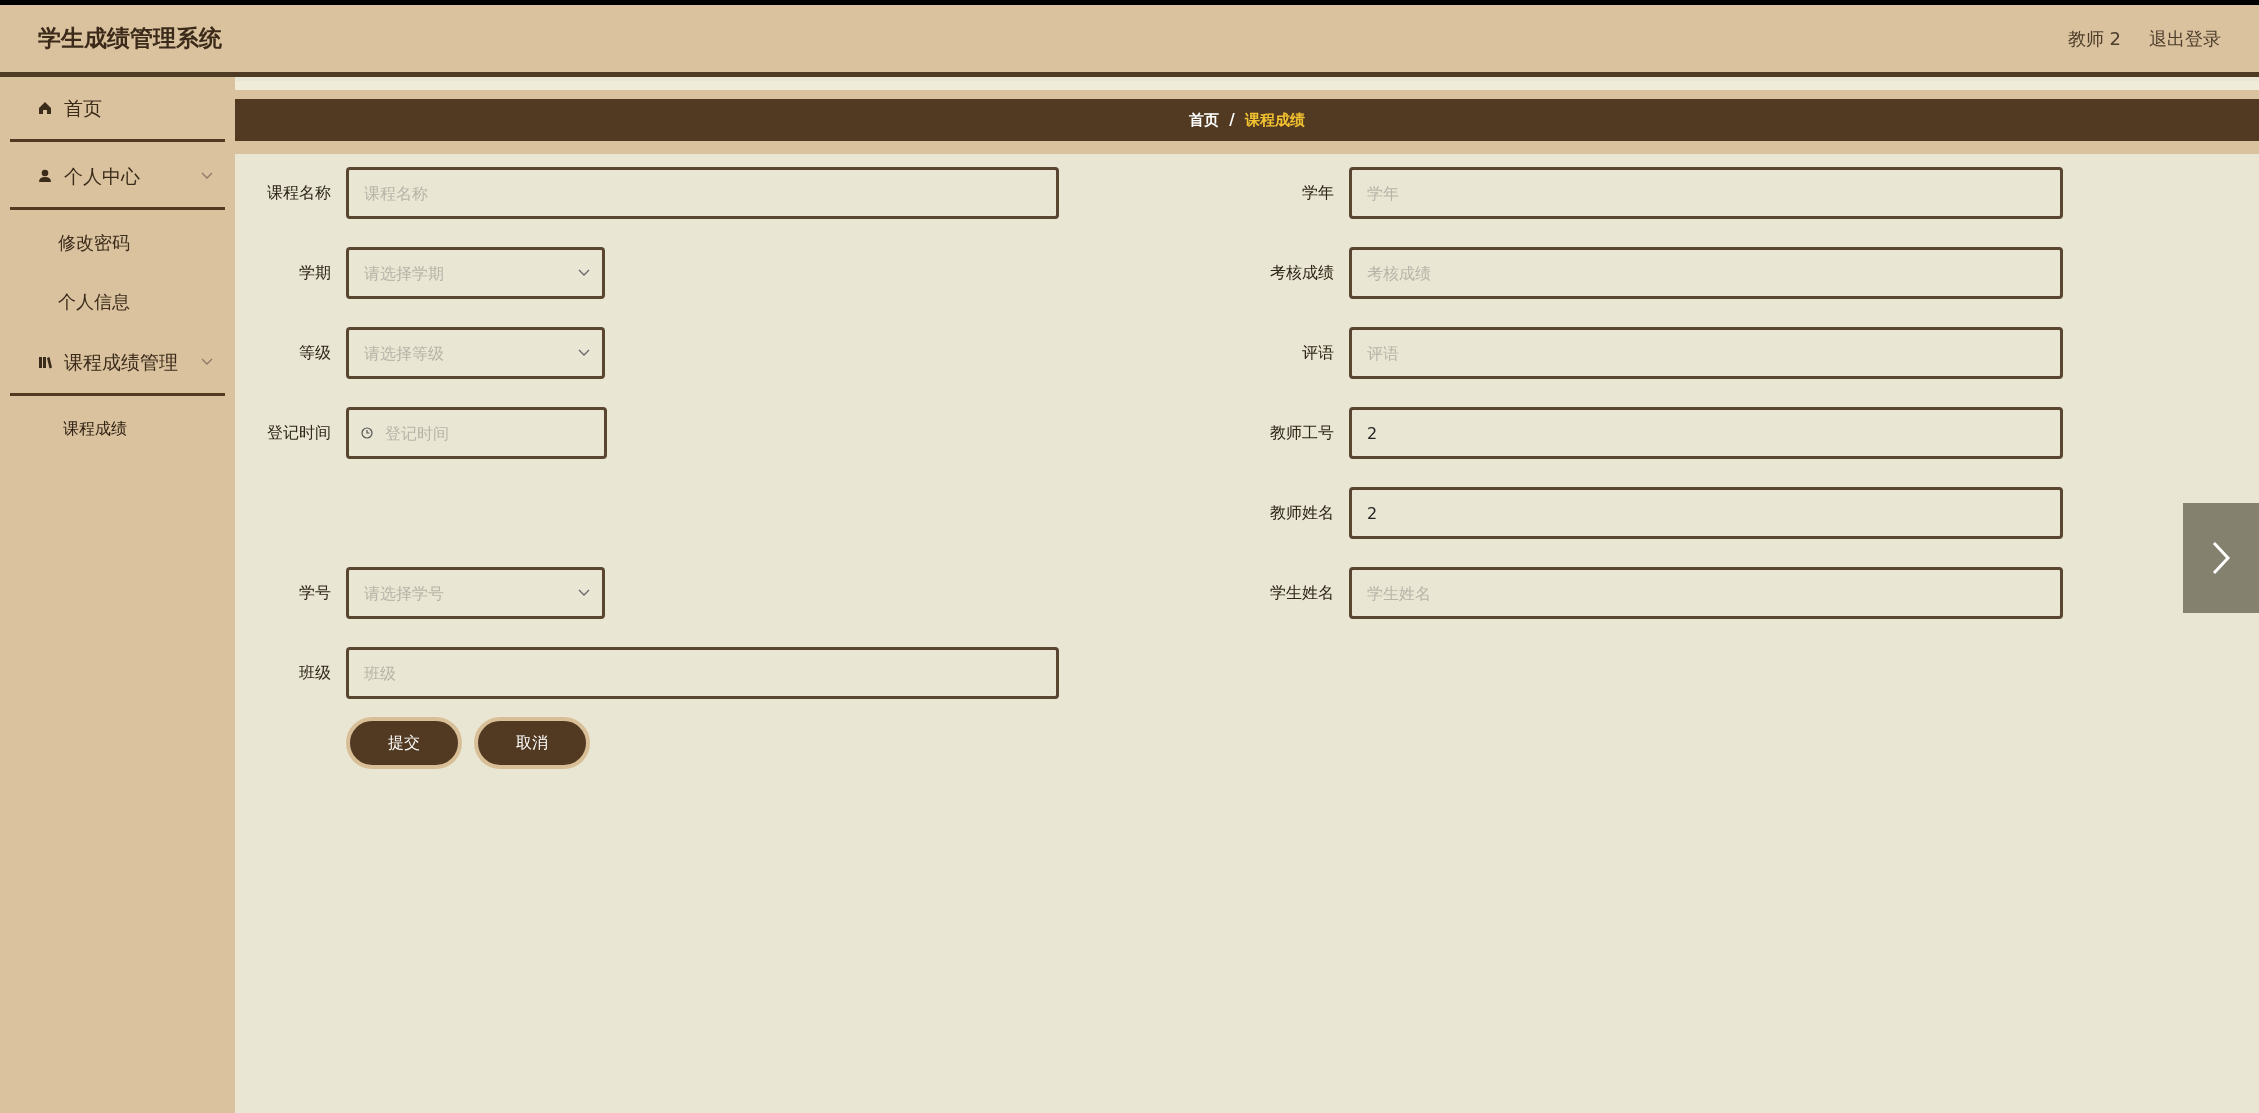  I want to click on field-label: 登记时间, so click(299, 433).